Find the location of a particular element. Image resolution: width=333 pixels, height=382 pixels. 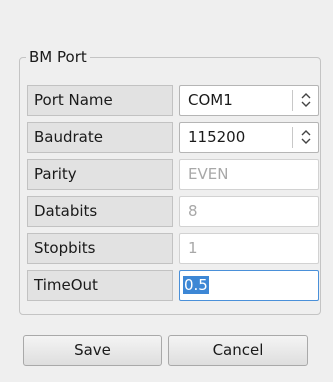

field-row-parity: Parity EVEN is located at coordinates (173, 174).